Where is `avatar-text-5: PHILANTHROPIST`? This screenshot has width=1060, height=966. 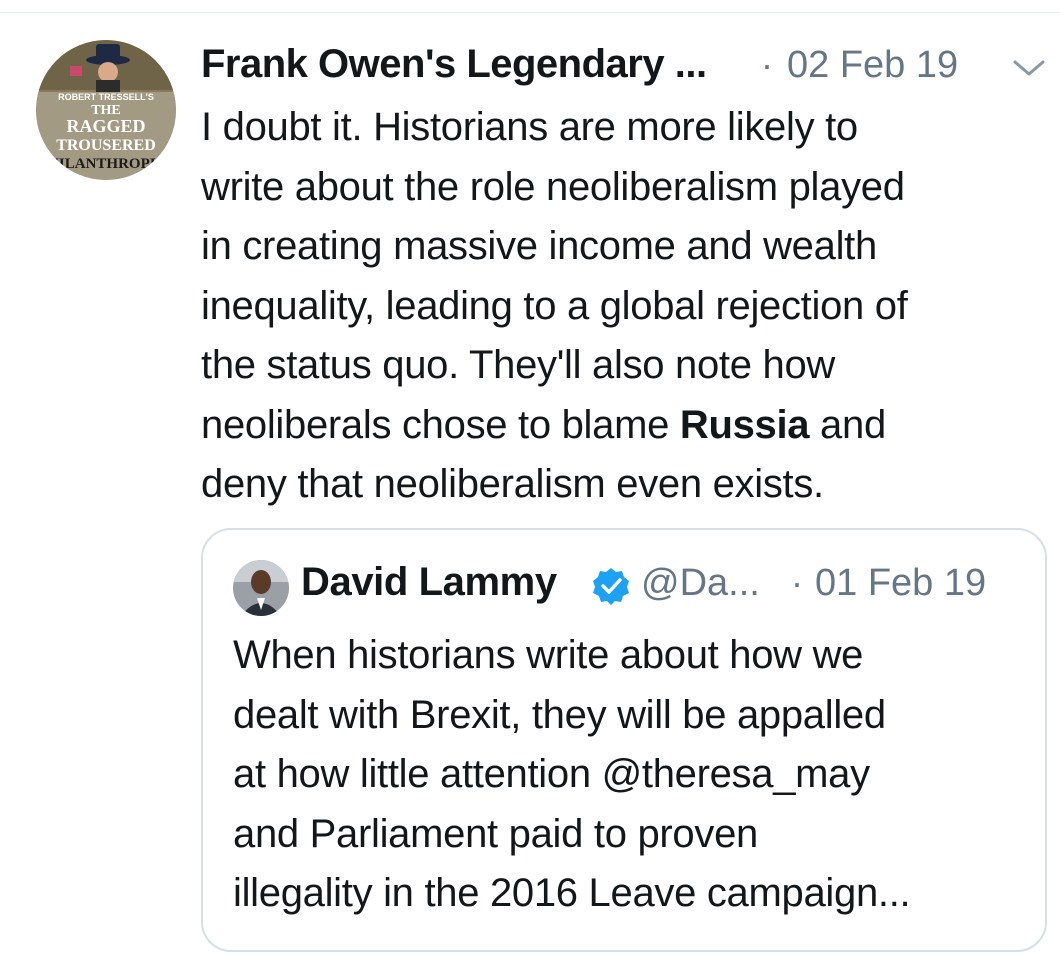 avatar-text-5: PHILANTHROPIST is located at coordinates (106, 164).